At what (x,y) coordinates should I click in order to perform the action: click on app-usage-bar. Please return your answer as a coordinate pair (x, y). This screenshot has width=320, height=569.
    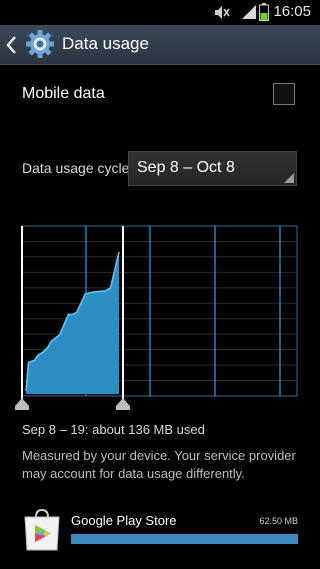
    Looking at the image, I should click on (184, 539).